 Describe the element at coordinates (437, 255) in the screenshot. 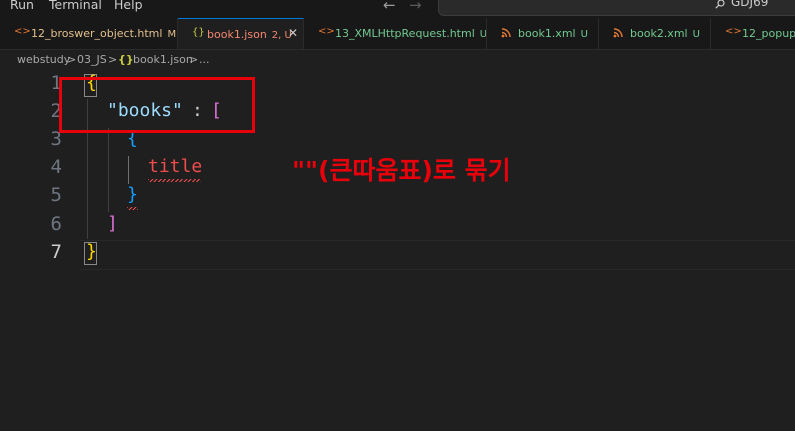

I see `current-line-highlight` at that location.